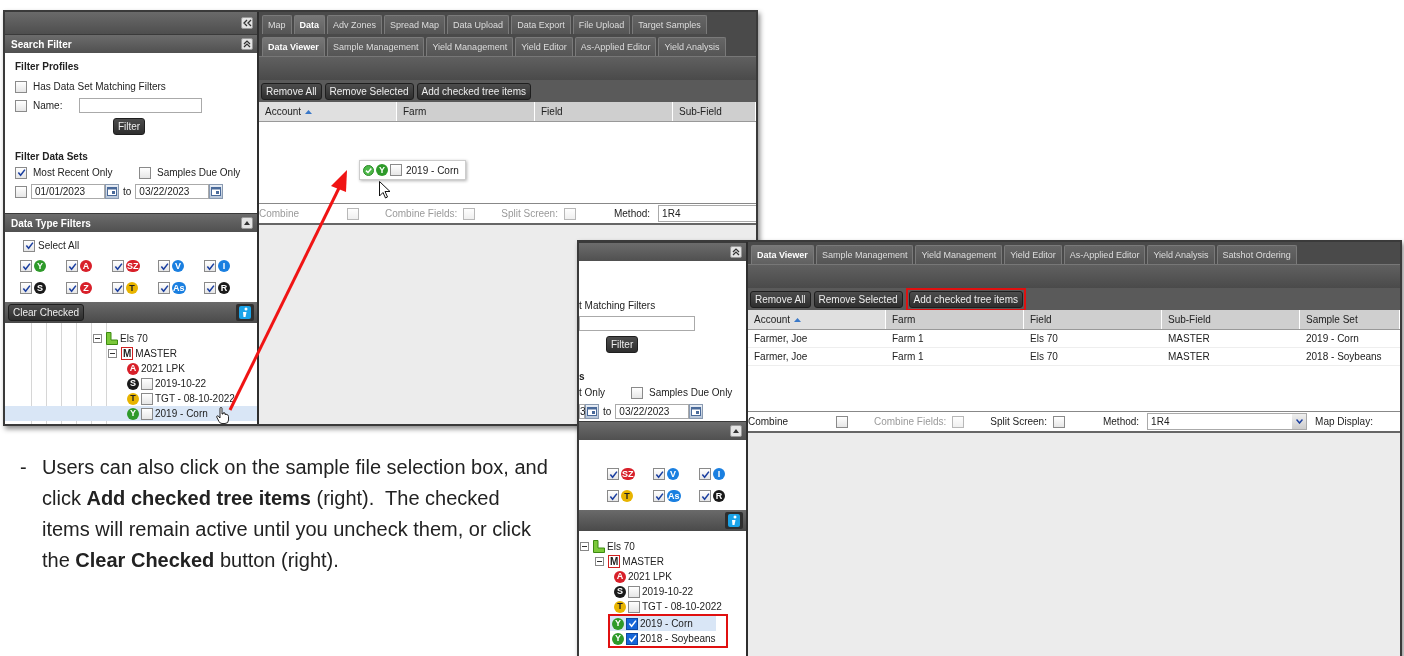 The height and width of the screenshot is (656, 1404). What do you see at coordinates (601, 24) in the screenshot?
I see `tab: File Upload` at bounding box center [601, 24].